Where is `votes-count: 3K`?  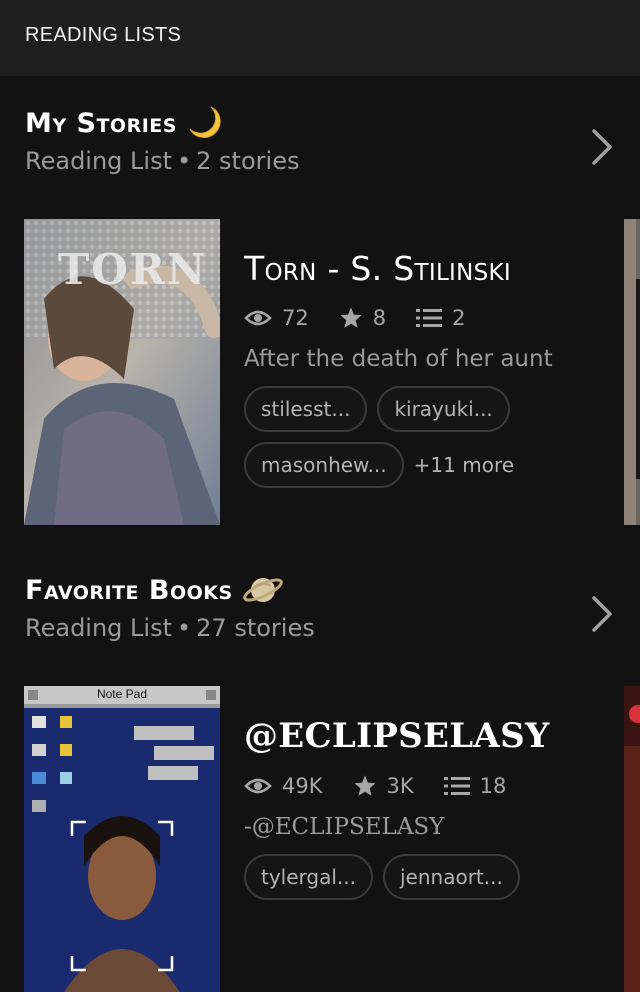
votes-count: 3K is located at coordinates (400, 786).